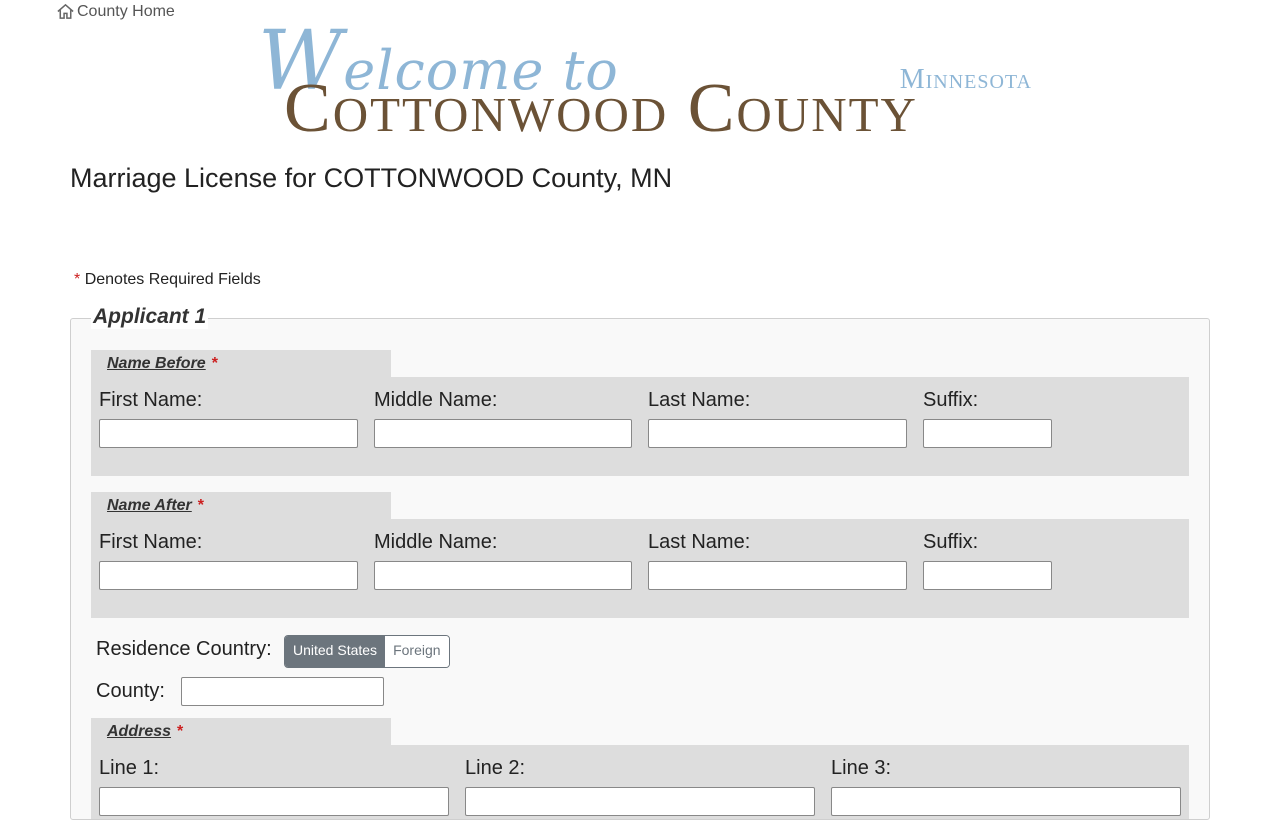 The width and height of the screenshot is (1280, 820). What do you see at coordinates (241, 506) in the screenshot?
I see `name-after-tab: Name After *` at bounding box center [241, 506].